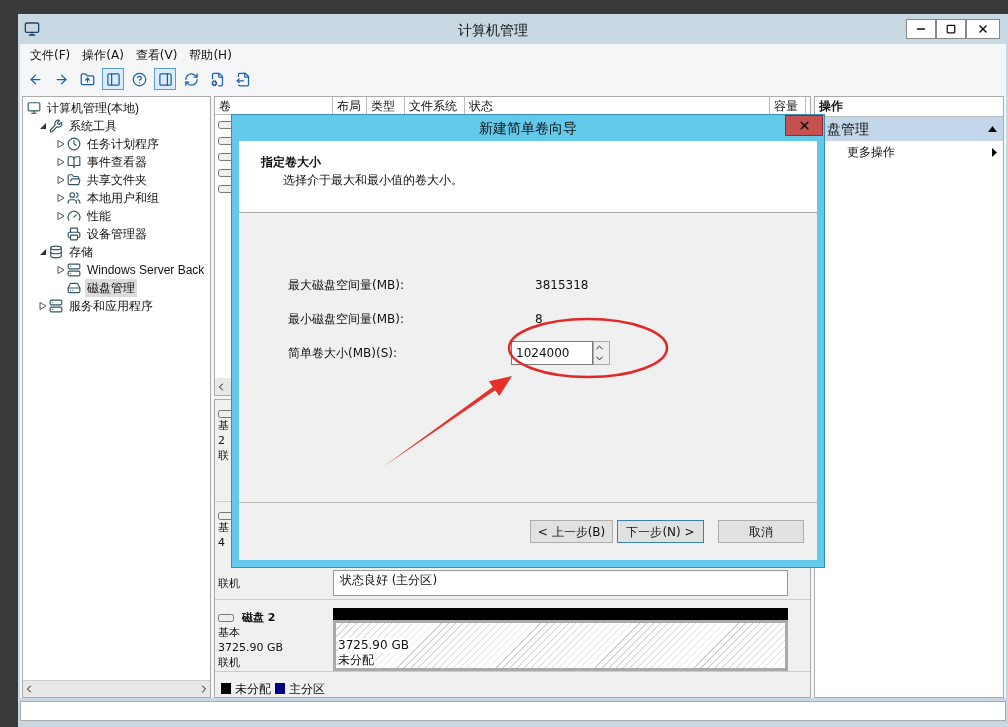  I want to click on field-value: 8, so click(539, 319).